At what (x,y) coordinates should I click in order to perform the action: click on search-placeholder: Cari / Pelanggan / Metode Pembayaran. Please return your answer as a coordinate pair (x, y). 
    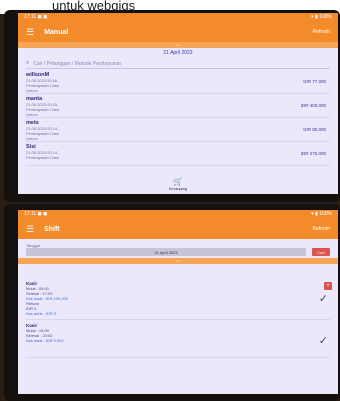
    Looking at the image, I should click on (77, 63).